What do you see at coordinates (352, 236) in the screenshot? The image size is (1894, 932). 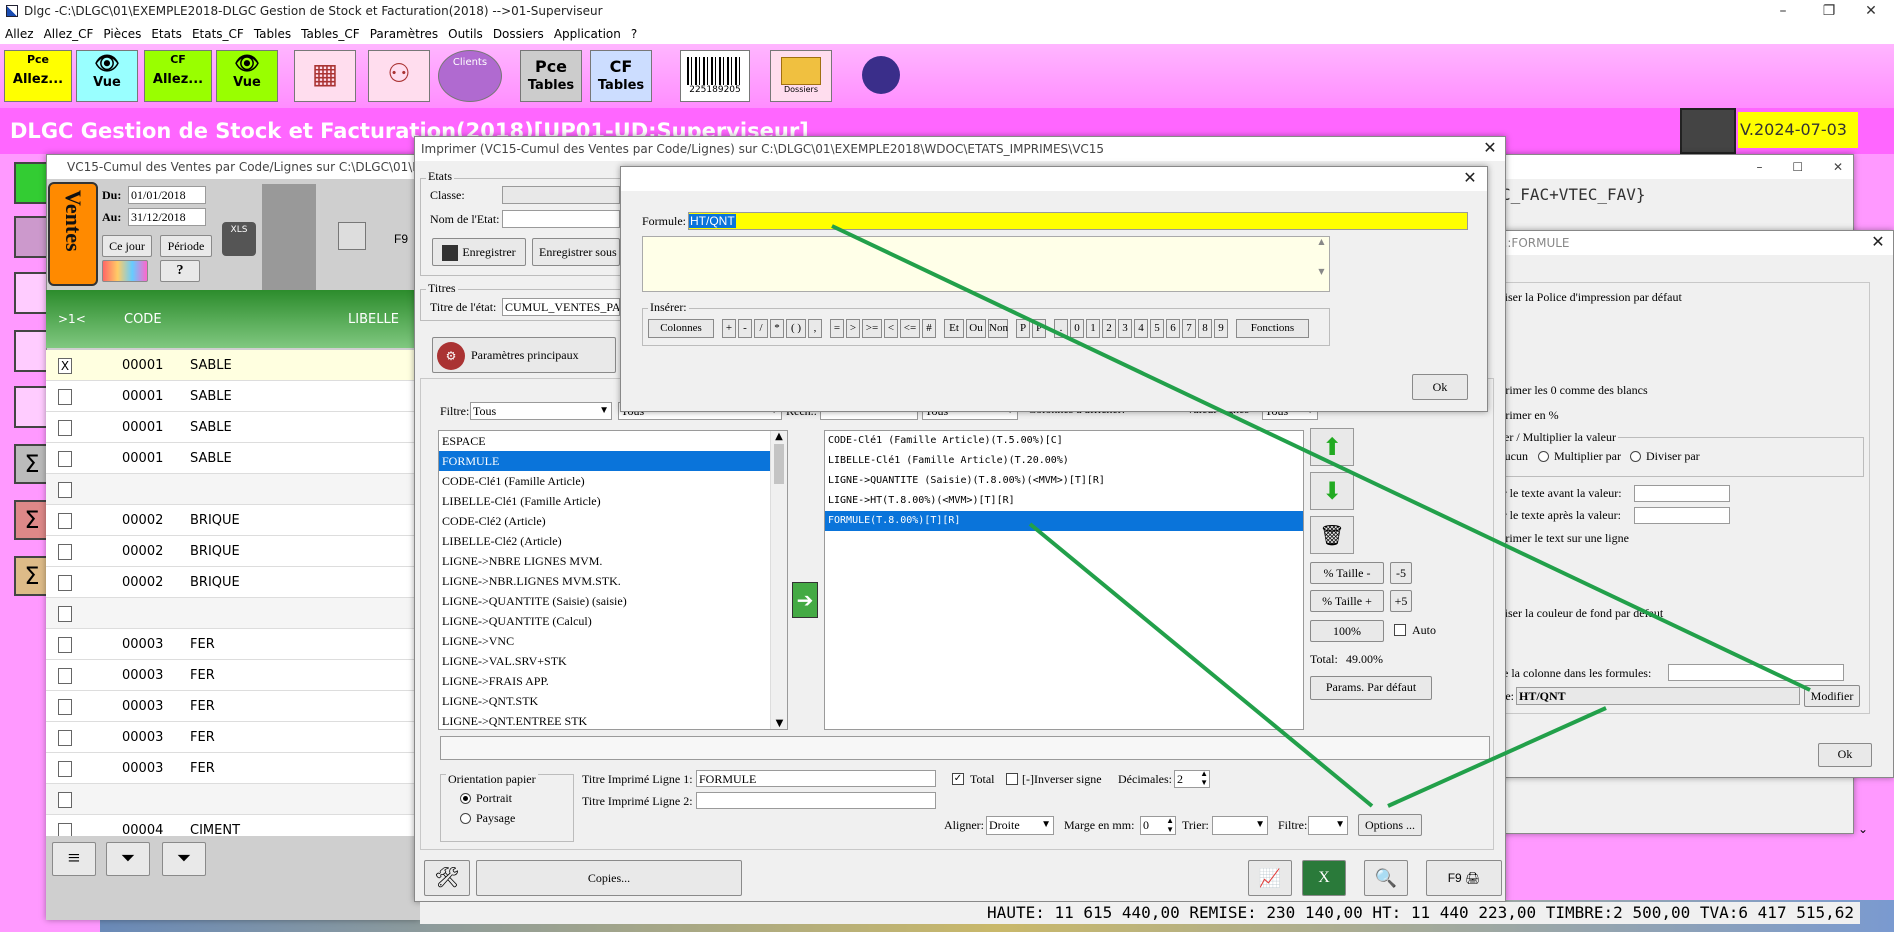 I see `preview-icon` at bounding box center [352, 236].